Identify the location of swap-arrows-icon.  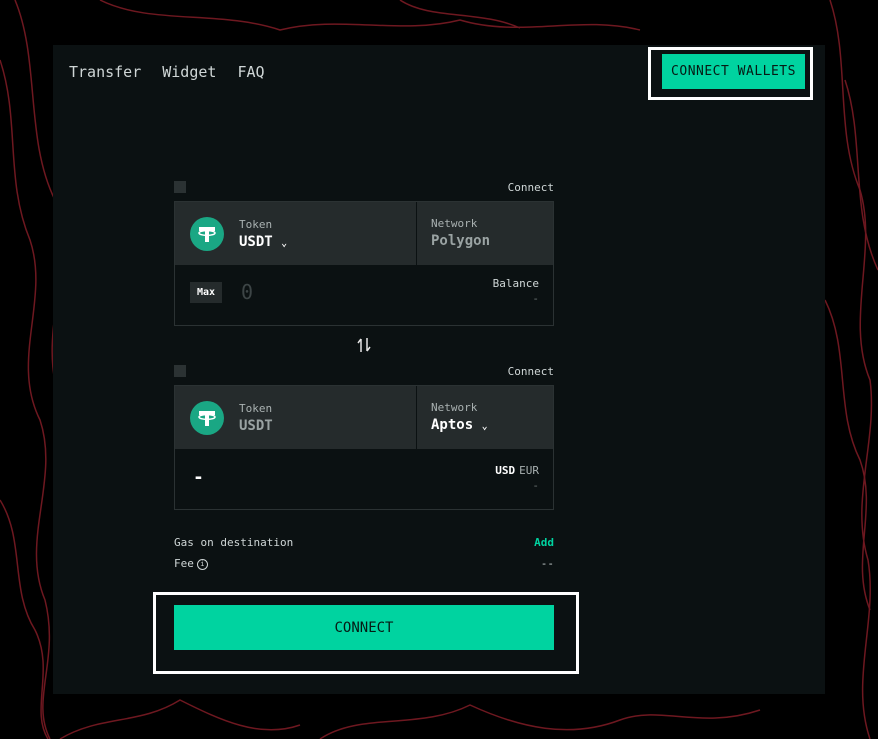
(364, 345).